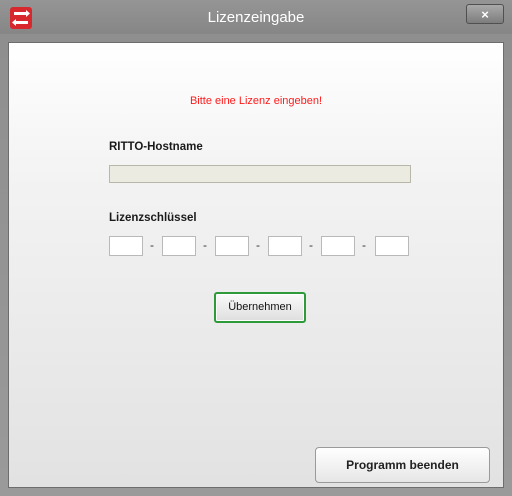 The image size is (512, 496). I want to click on quit-program-button: Programm beenden, so click(402, 465).